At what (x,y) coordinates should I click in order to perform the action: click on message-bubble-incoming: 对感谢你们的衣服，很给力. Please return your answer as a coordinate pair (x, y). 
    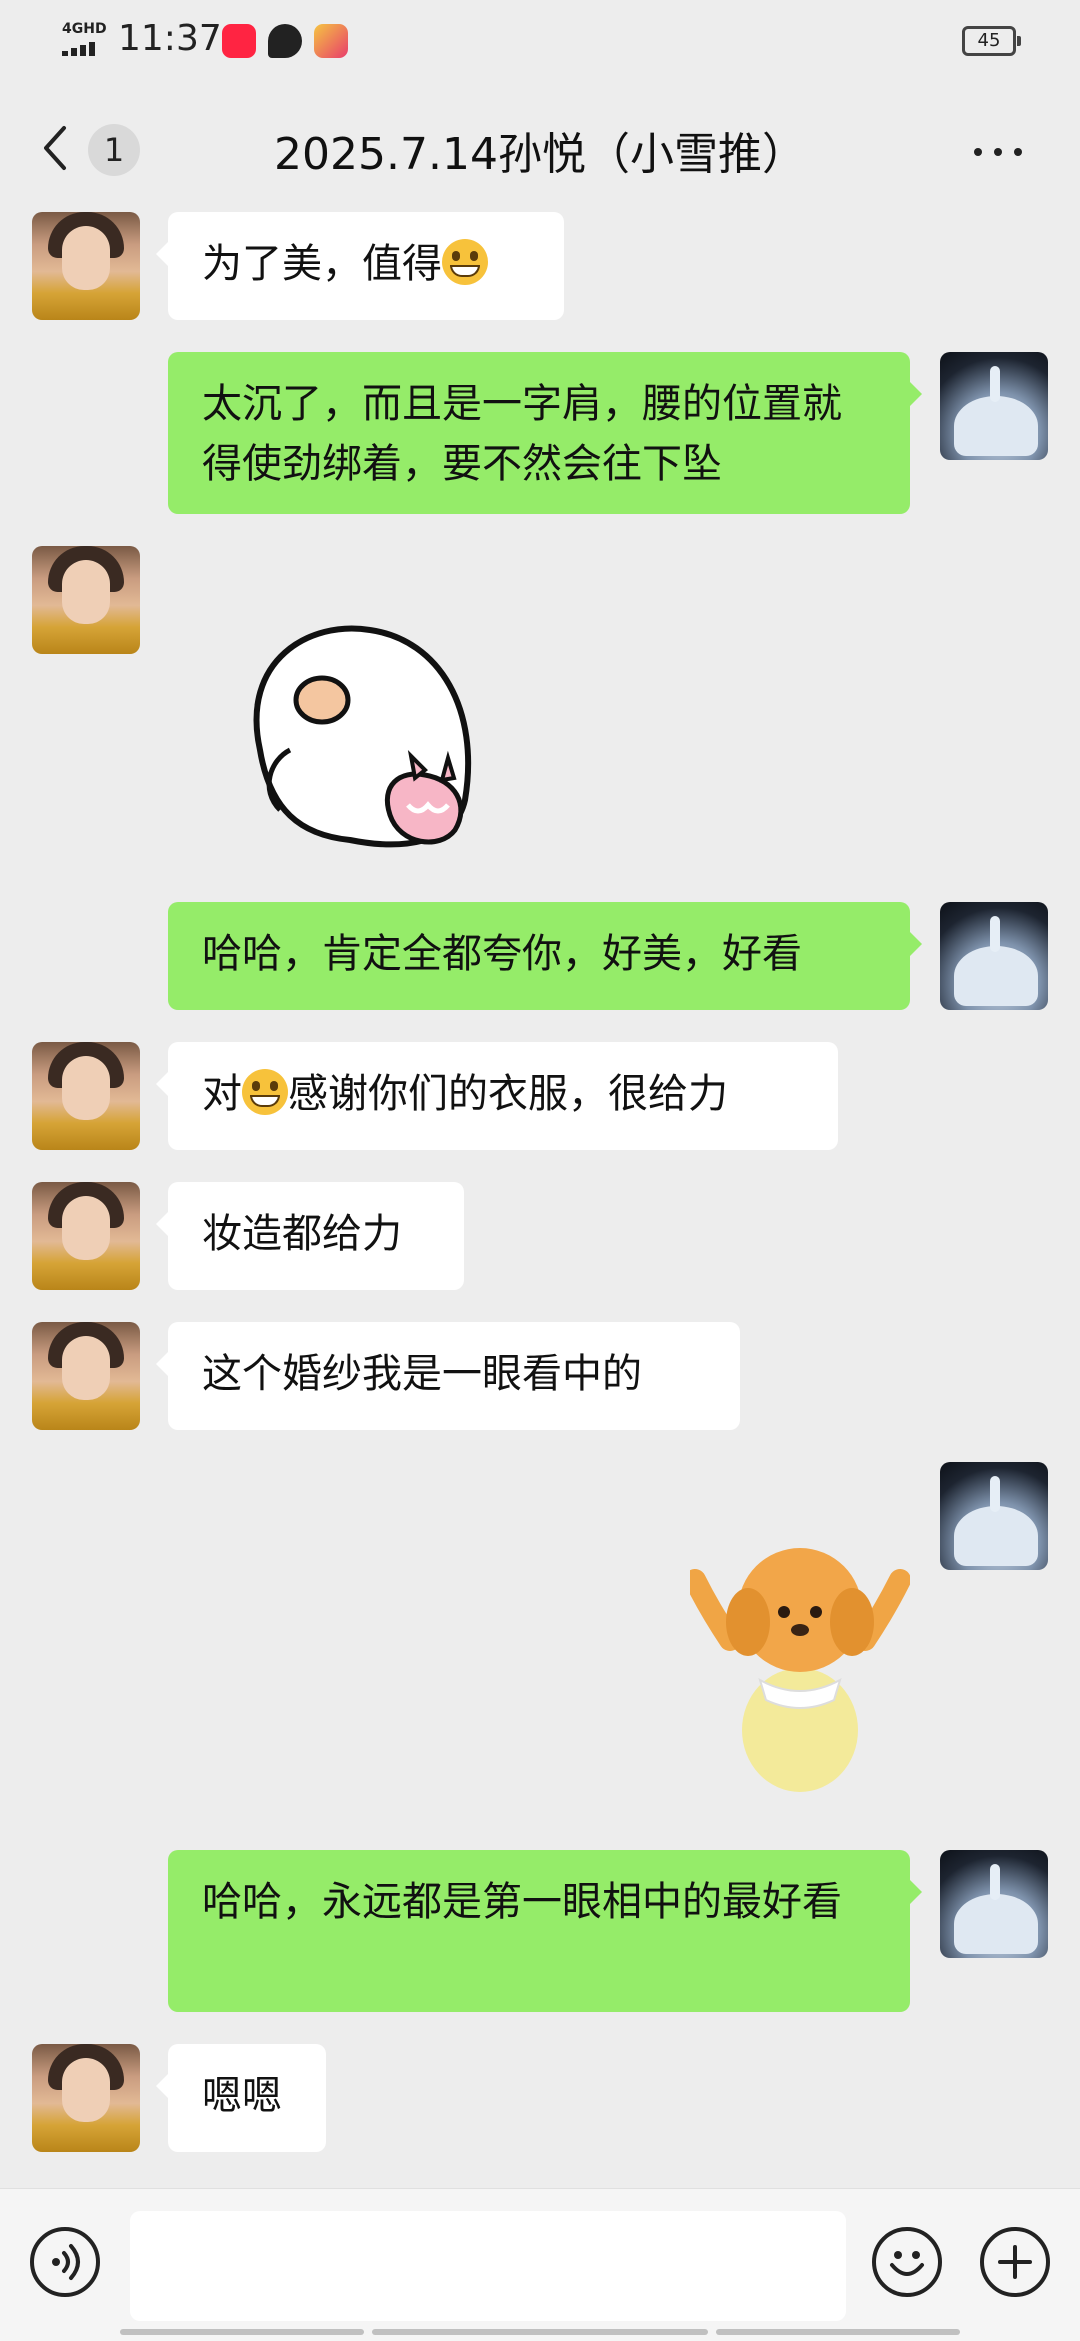
    Looking at the image, I should click on (497, 1096).